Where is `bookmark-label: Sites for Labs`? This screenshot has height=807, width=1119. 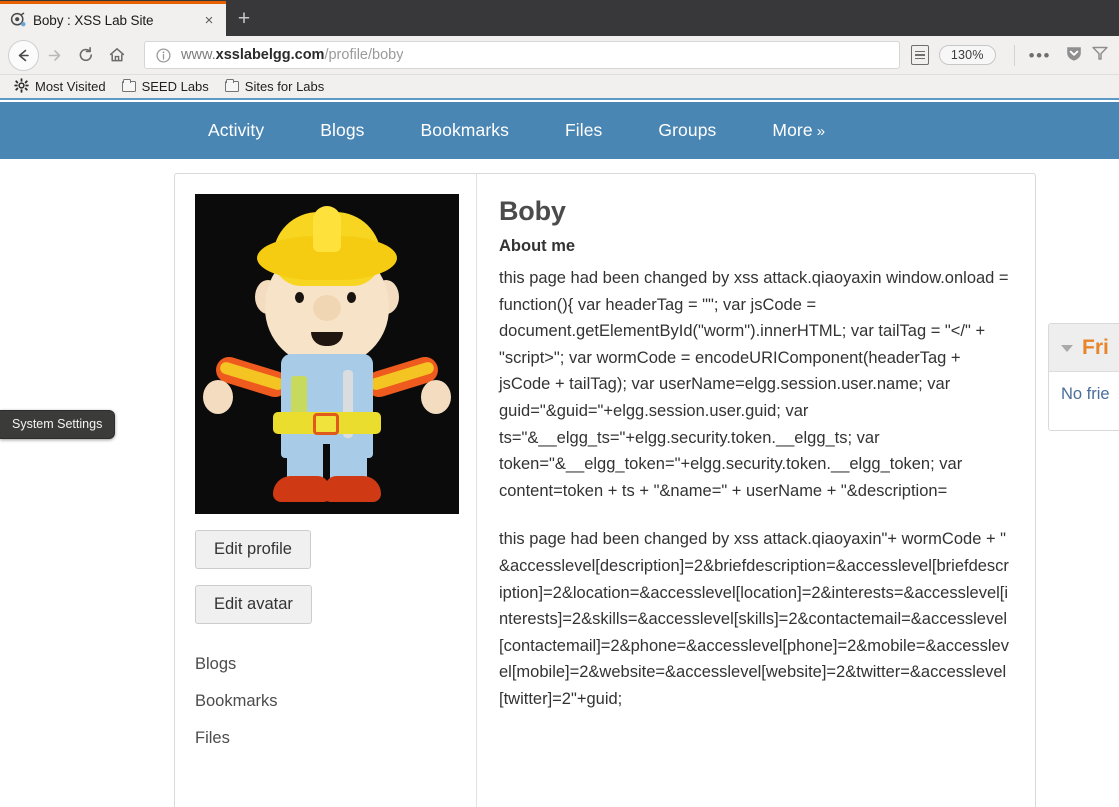
bookmark-label: Sites for Labs is located at coordinates (284, 86).